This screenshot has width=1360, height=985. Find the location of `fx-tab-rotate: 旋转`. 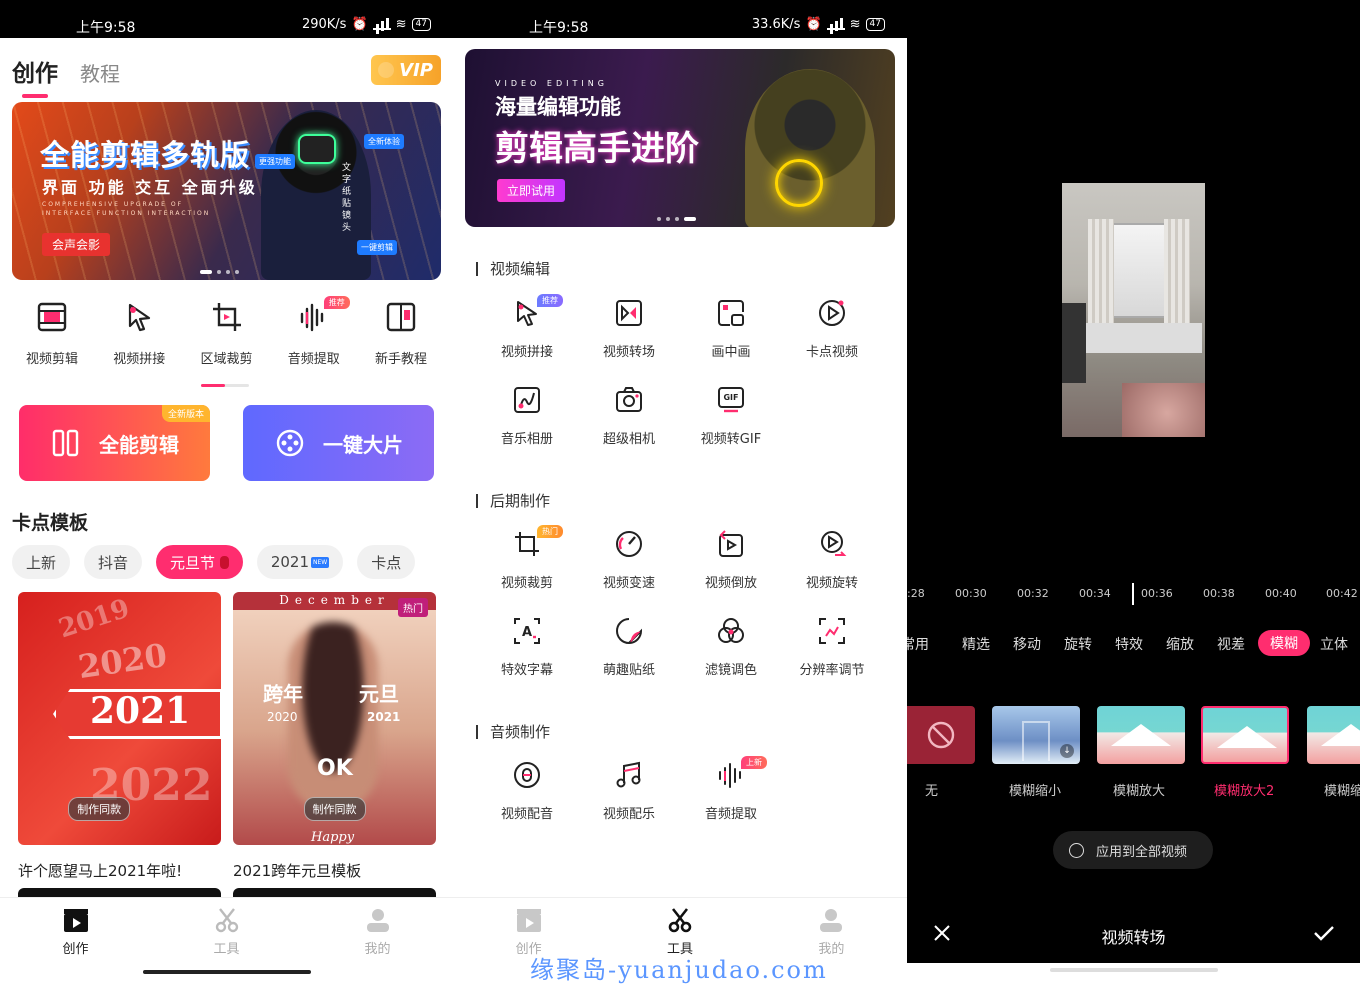

fx-tab-rotate: 旋转 is located at coordinates (1078, 644).